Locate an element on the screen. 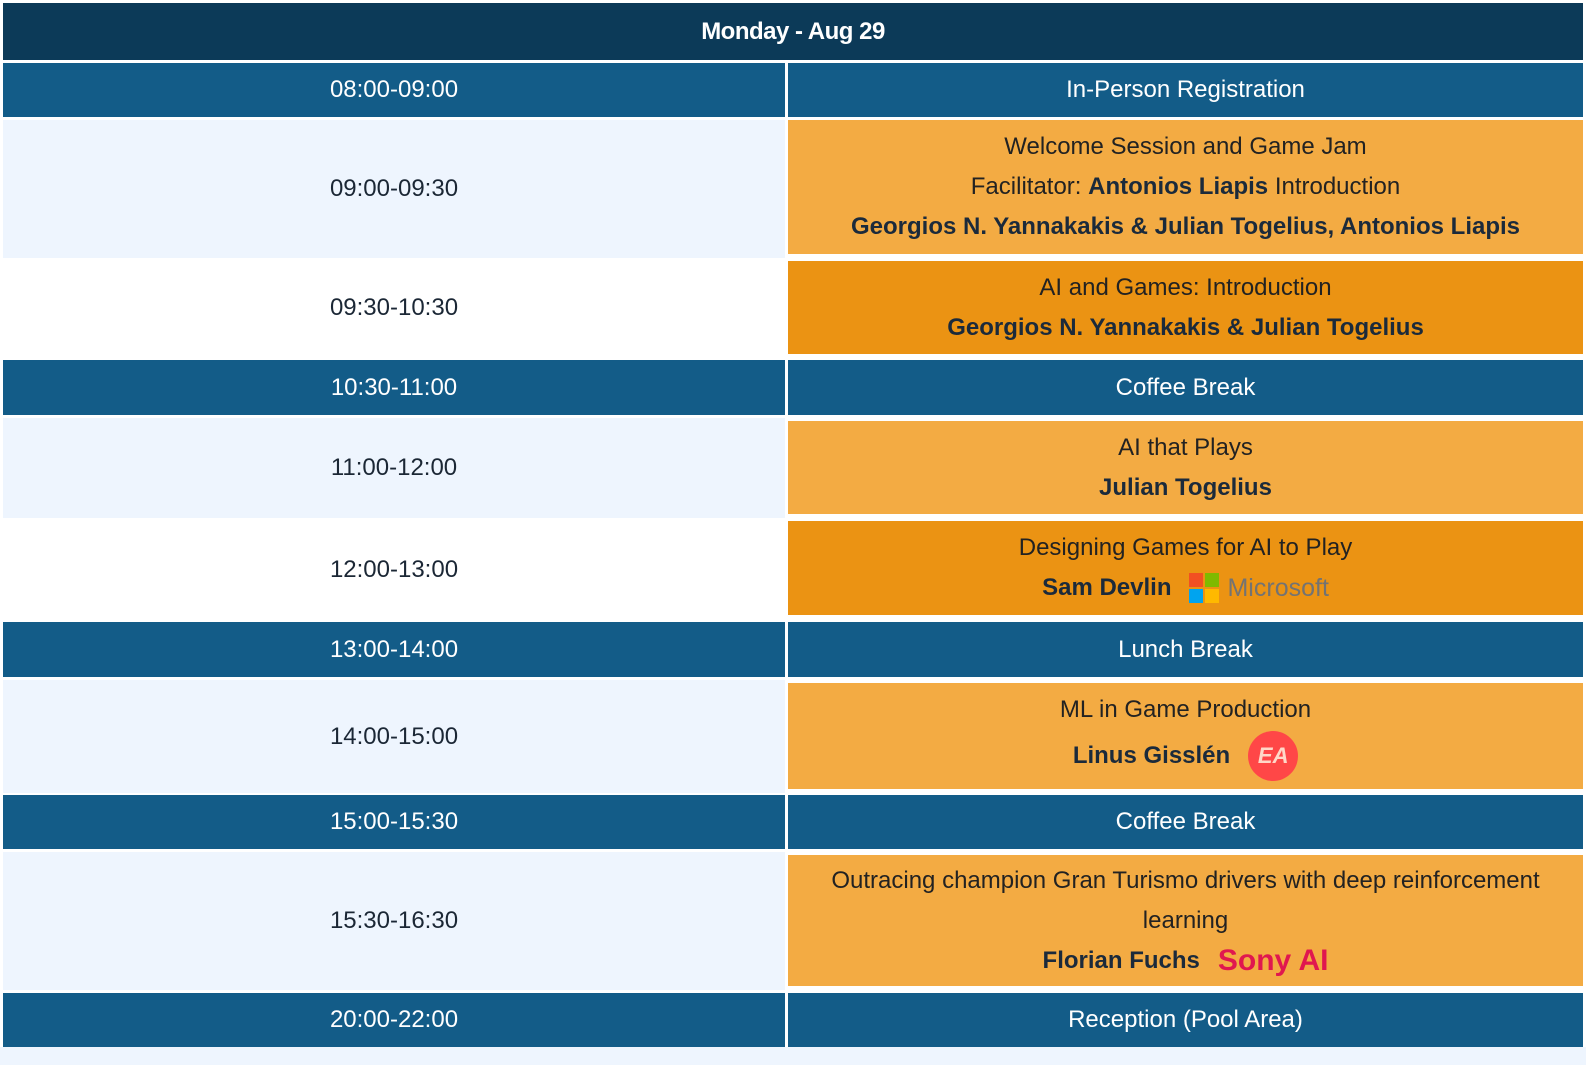 This screenshot has width=1586, height=1065. event-cell-ai-that-plays: AI that Plays Julian Togelius is located at coordinates (1185, 467).